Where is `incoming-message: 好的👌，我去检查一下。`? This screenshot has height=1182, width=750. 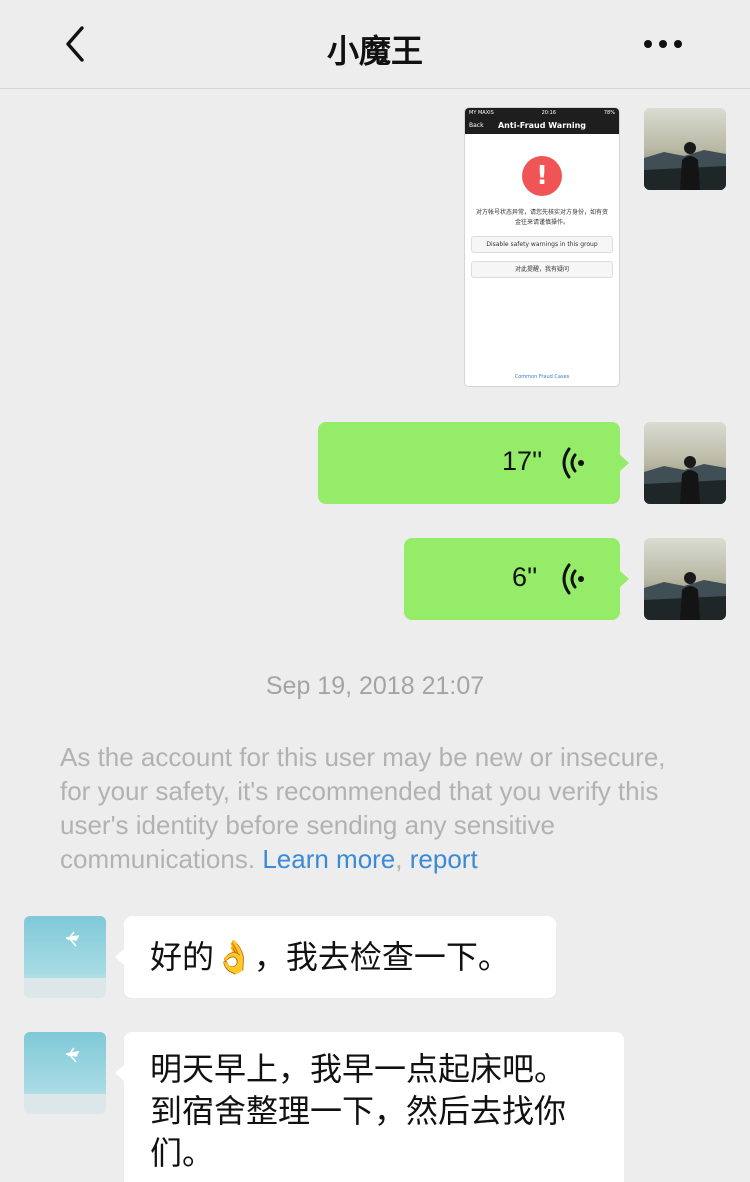
incoming-message: 好的👌，我去检查一下。 is located at coordinates (335, 957).